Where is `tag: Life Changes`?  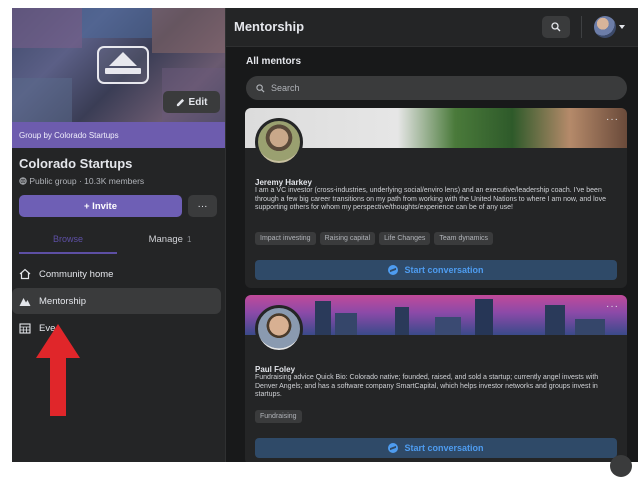
tag: Life Changes is located at coordinates (405, 238).